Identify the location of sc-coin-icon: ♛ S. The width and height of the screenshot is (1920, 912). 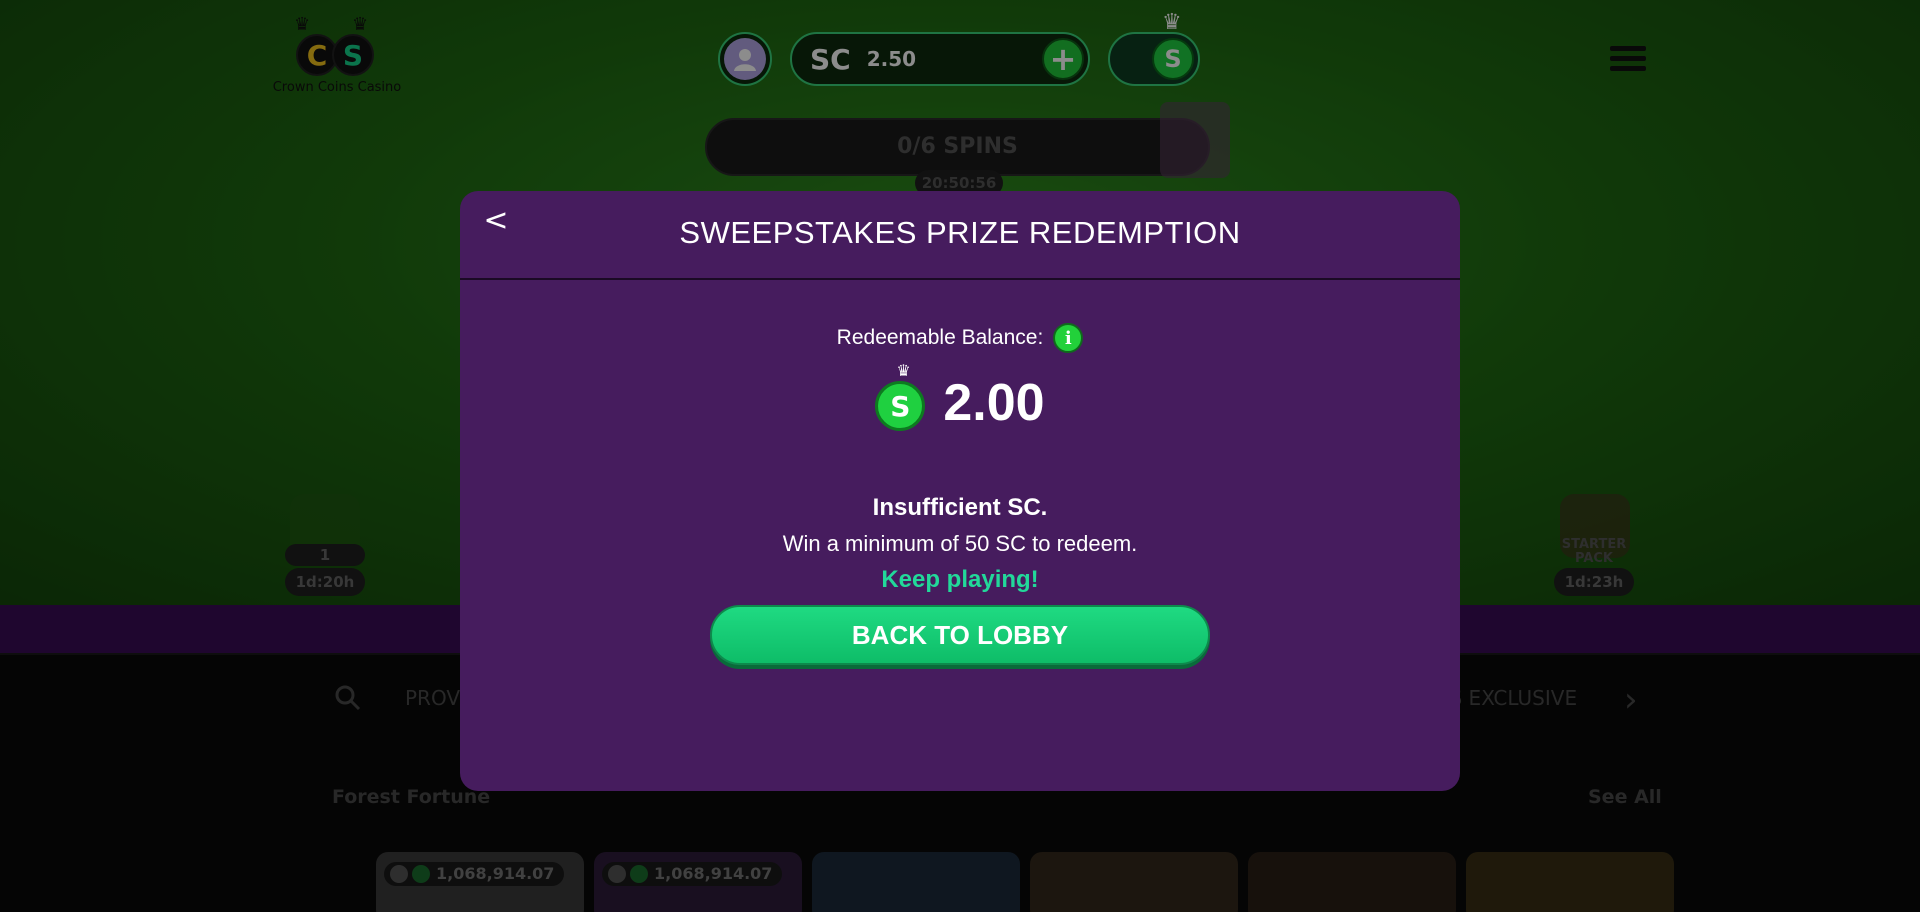
(902, 396).